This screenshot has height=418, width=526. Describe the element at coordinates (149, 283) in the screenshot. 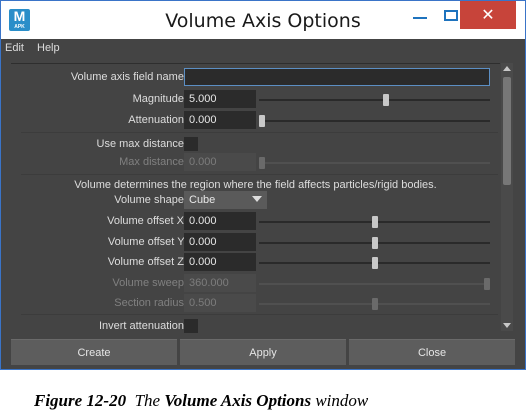

I see `volume-sweep-label: Volume sweep:` at that location.